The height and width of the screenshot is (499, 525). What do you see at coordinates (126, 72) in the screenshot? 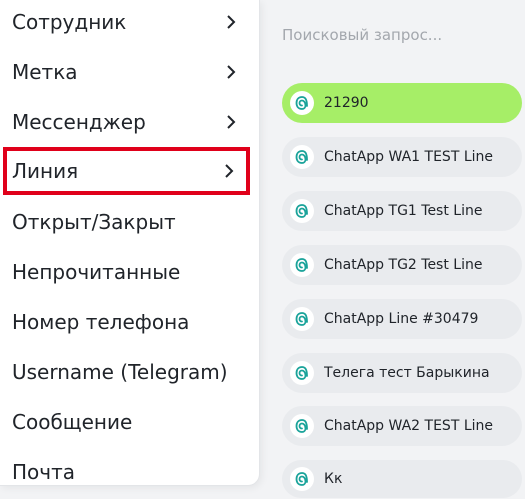
I see `menu-item-tag: Метка` at bounding box center [126, 72].